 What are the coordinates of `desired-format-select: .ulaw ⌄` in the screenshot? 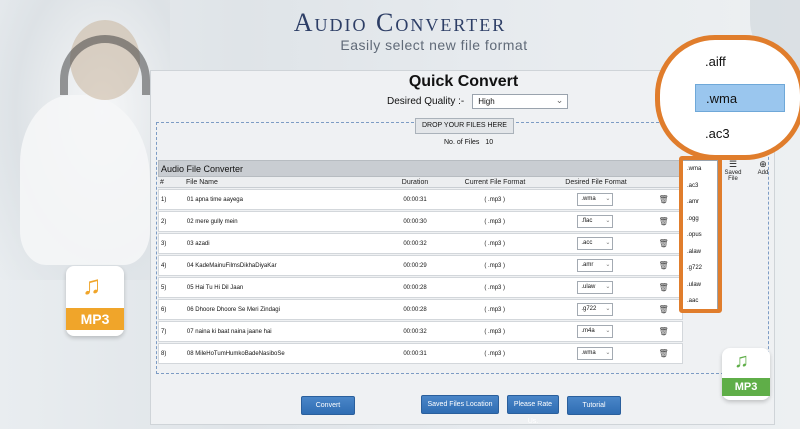 It's located at (595, 287).